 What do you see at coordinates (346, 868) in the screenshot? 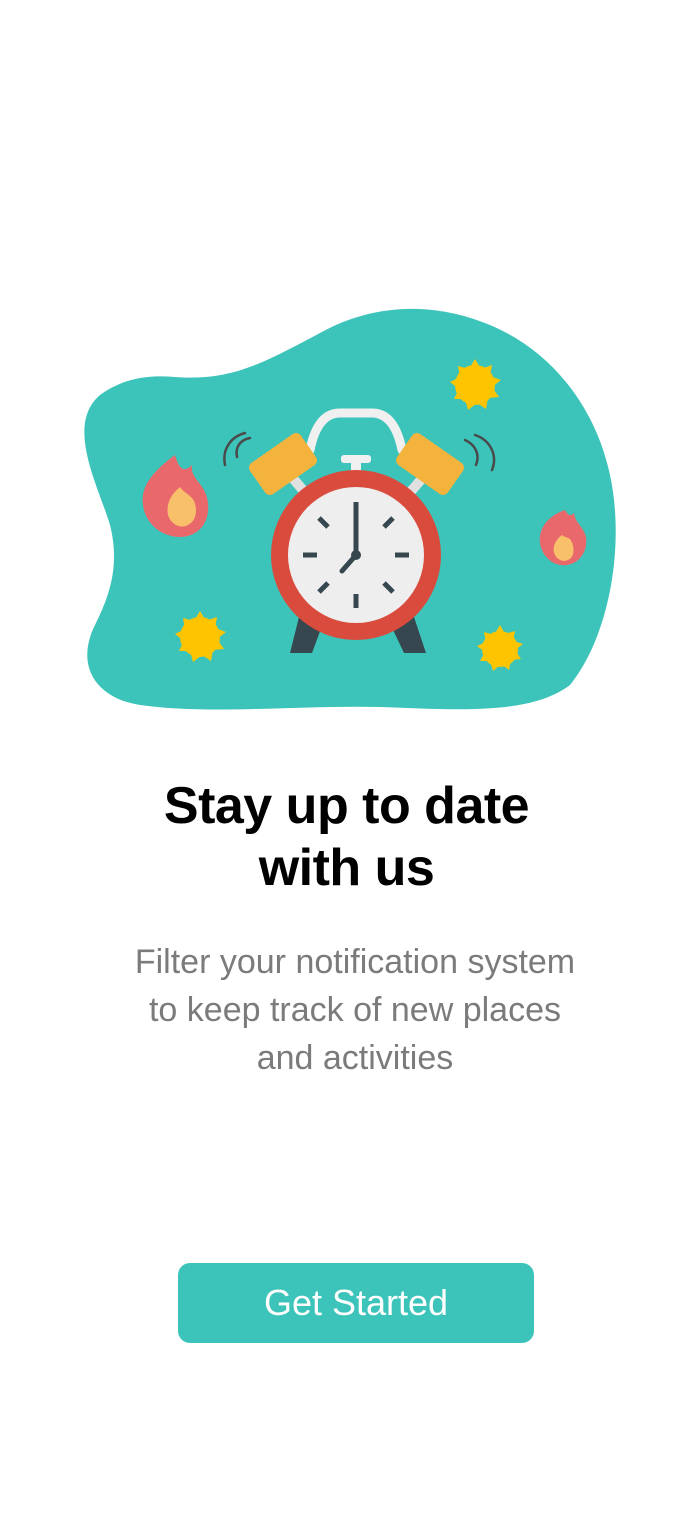
I see `title-line-2: with us` at bounding box center [346, 868].